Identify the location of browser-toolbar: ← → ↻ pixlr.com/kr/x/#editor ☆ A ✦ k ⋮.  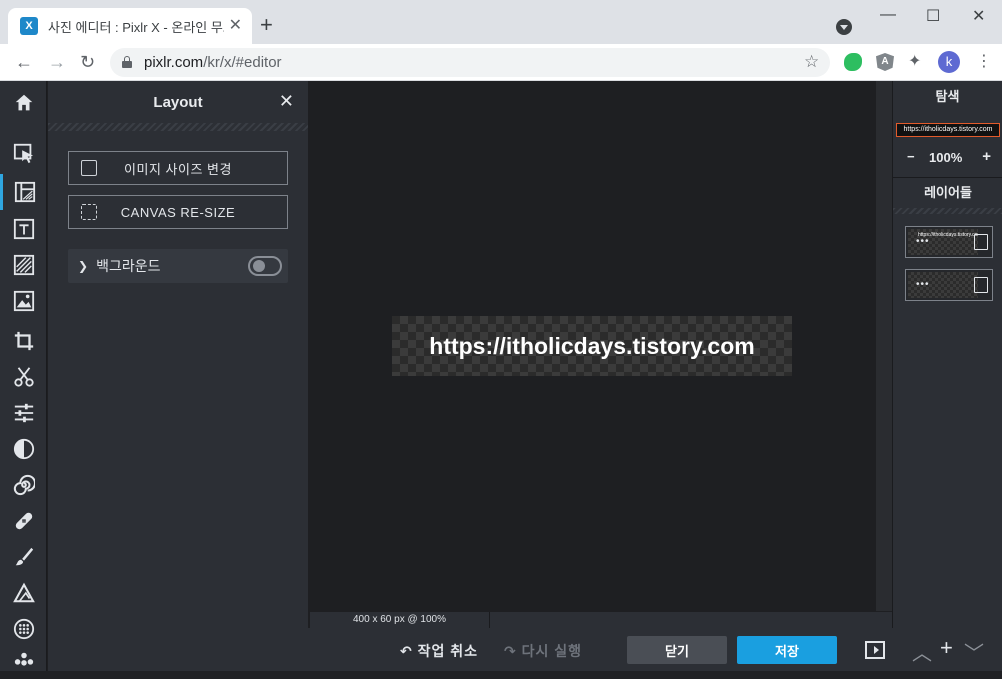
(501, 62).